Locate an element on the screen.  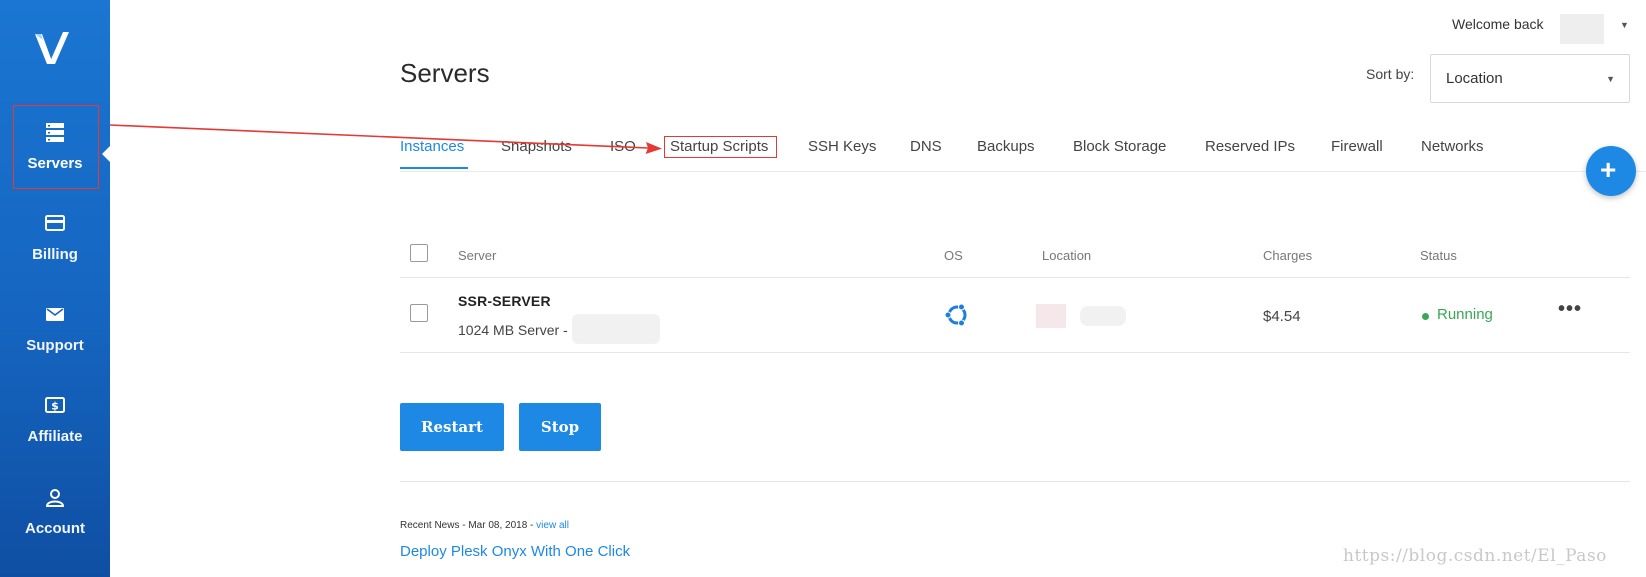
tab-firewall: Firewall is located at coordinates (1357, 146).